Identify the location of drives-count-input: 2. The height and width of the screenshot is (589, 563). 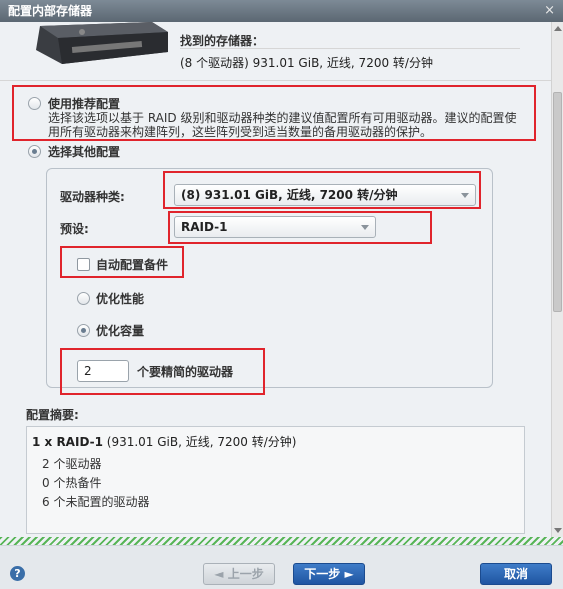
(103, 371).